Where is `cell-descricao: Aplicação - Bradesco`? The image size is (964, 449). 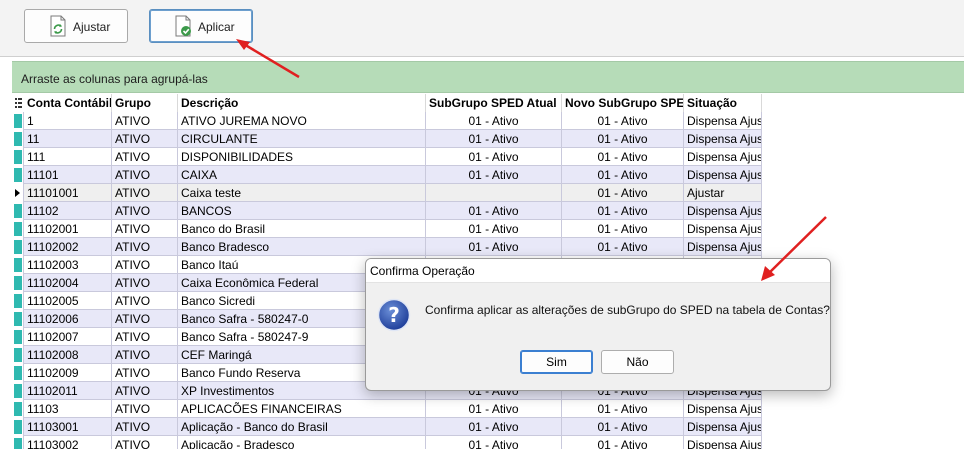 cell-descricao: Aplicação - Bradesco is located at coordinates (302, 442).